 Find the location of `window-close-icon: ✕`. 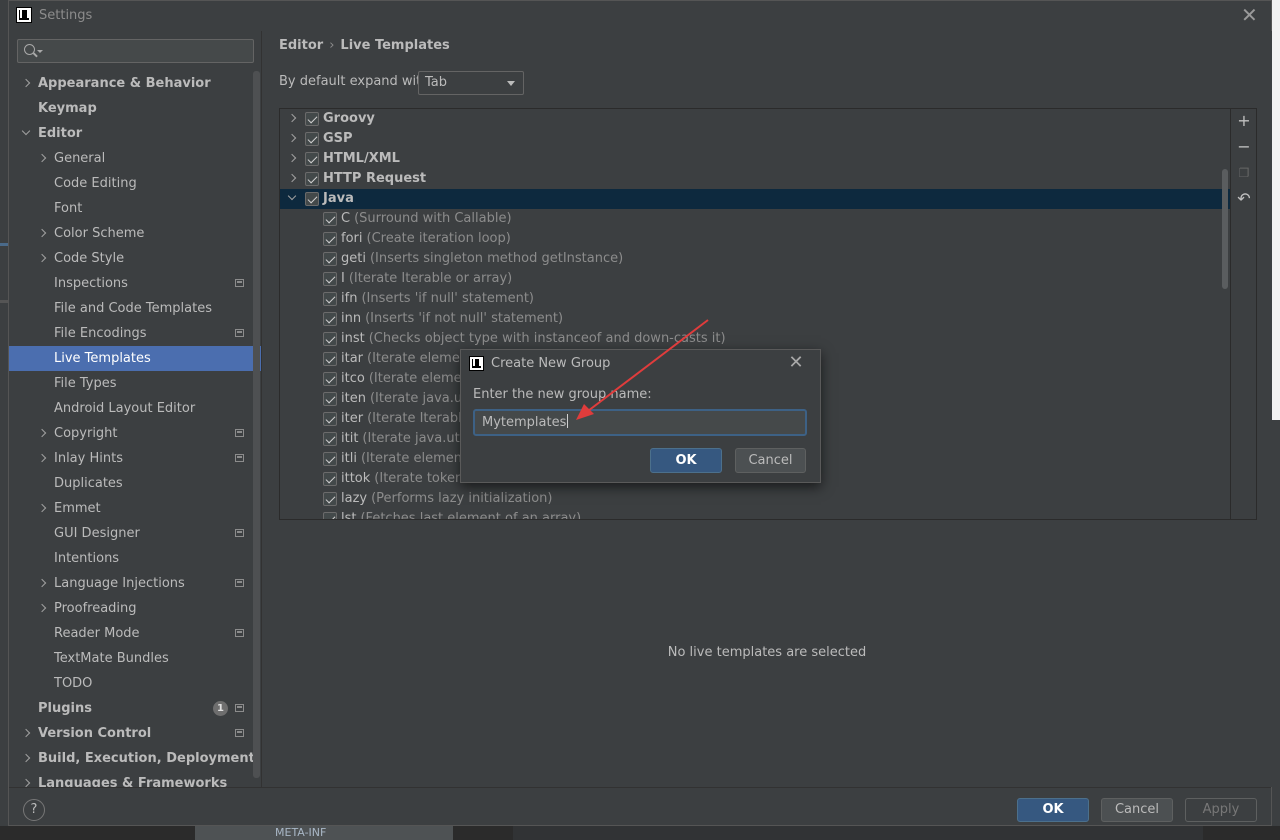

window-close-icon: ✕ is located at coordinates (1249, 15).